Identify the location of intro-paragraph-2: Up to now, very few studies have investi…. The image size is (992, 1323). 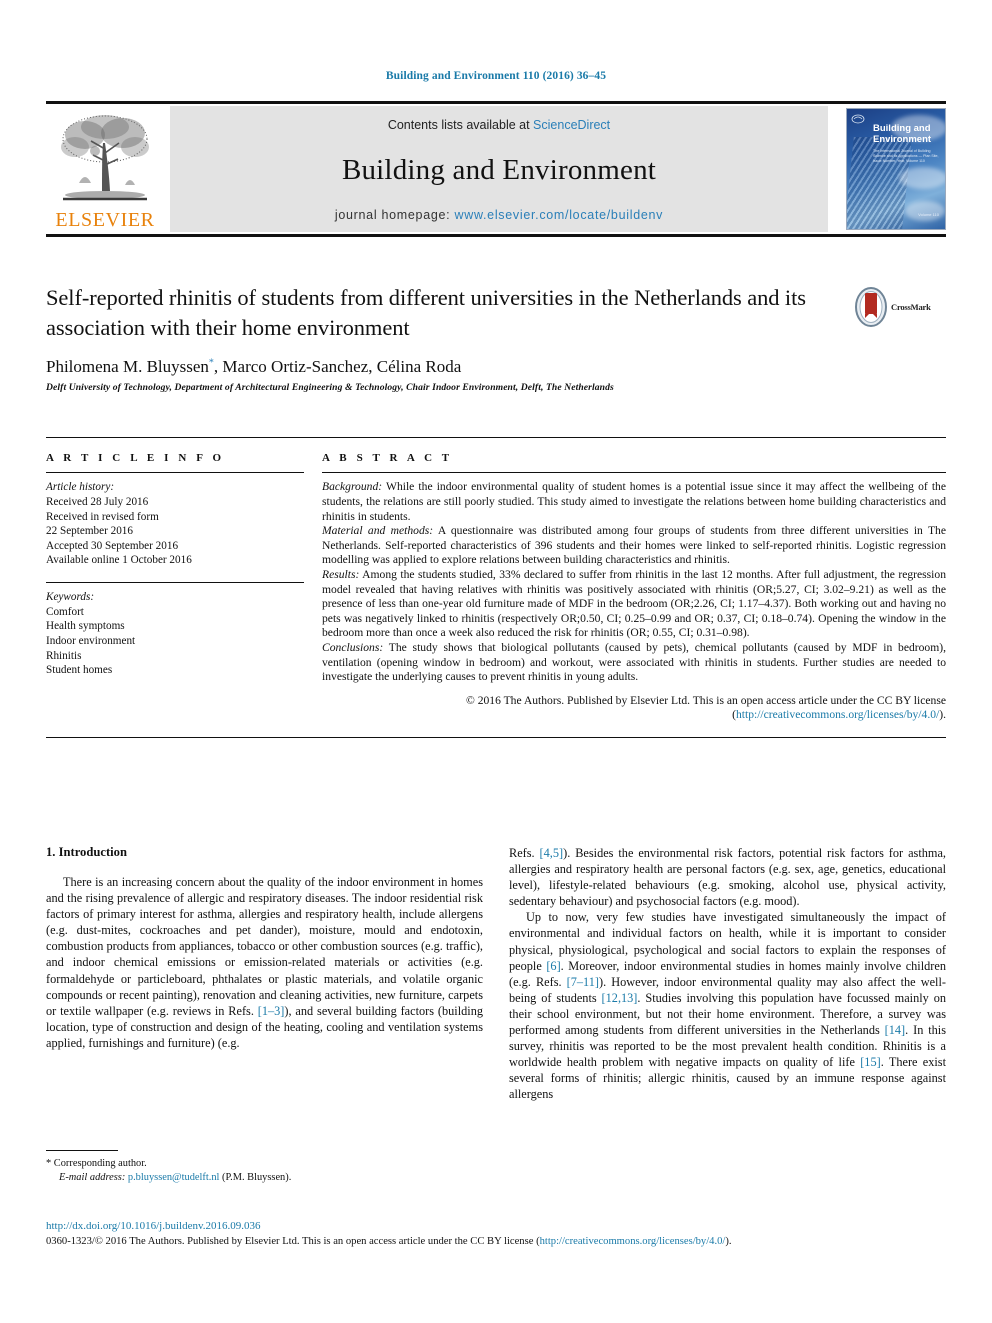
(727, 1005).